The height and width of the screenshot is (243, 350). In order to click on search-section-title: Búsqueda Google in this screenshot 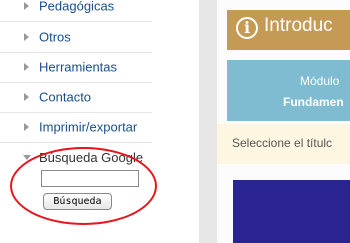, I will do `click(91, 157)`.